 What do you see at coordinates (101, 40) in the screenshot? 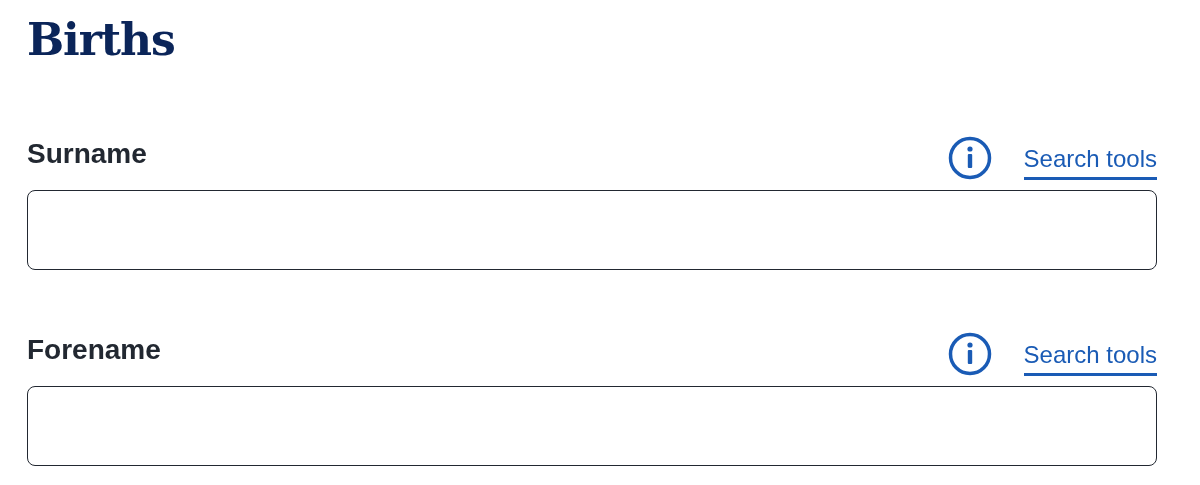
I see `page-heading: Births` at bounding box center [101, 40].